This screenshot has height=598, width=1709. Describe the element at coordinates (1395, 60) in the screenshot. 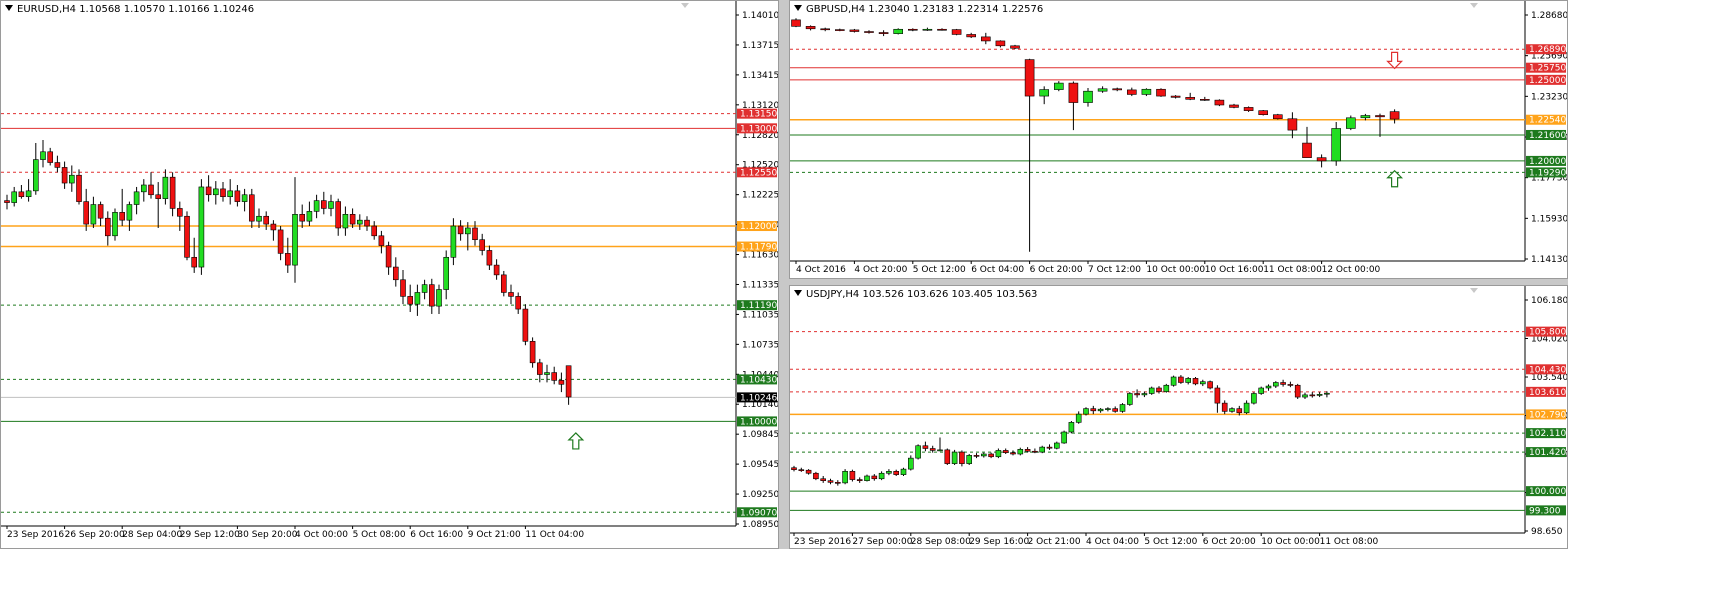

I see `down-arrow-icon` at that location.